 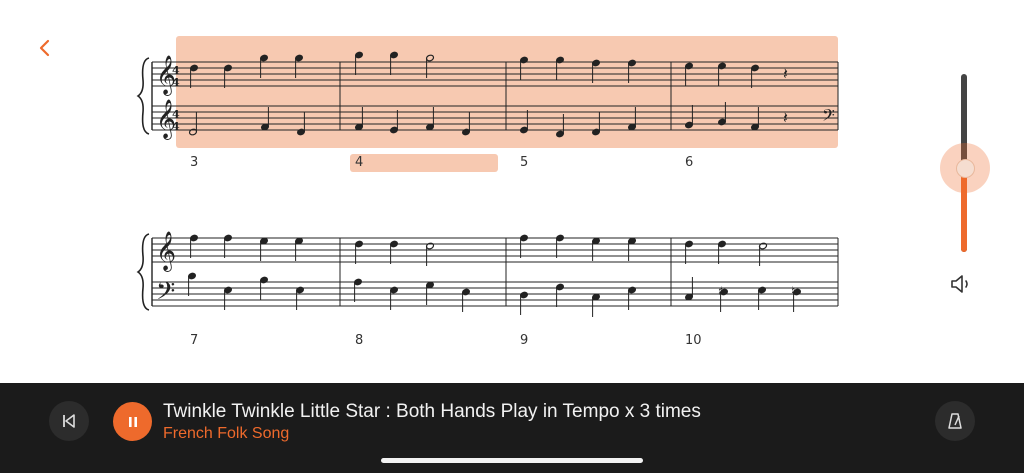 I want to click on previous-button, so click(x=69, y=421).